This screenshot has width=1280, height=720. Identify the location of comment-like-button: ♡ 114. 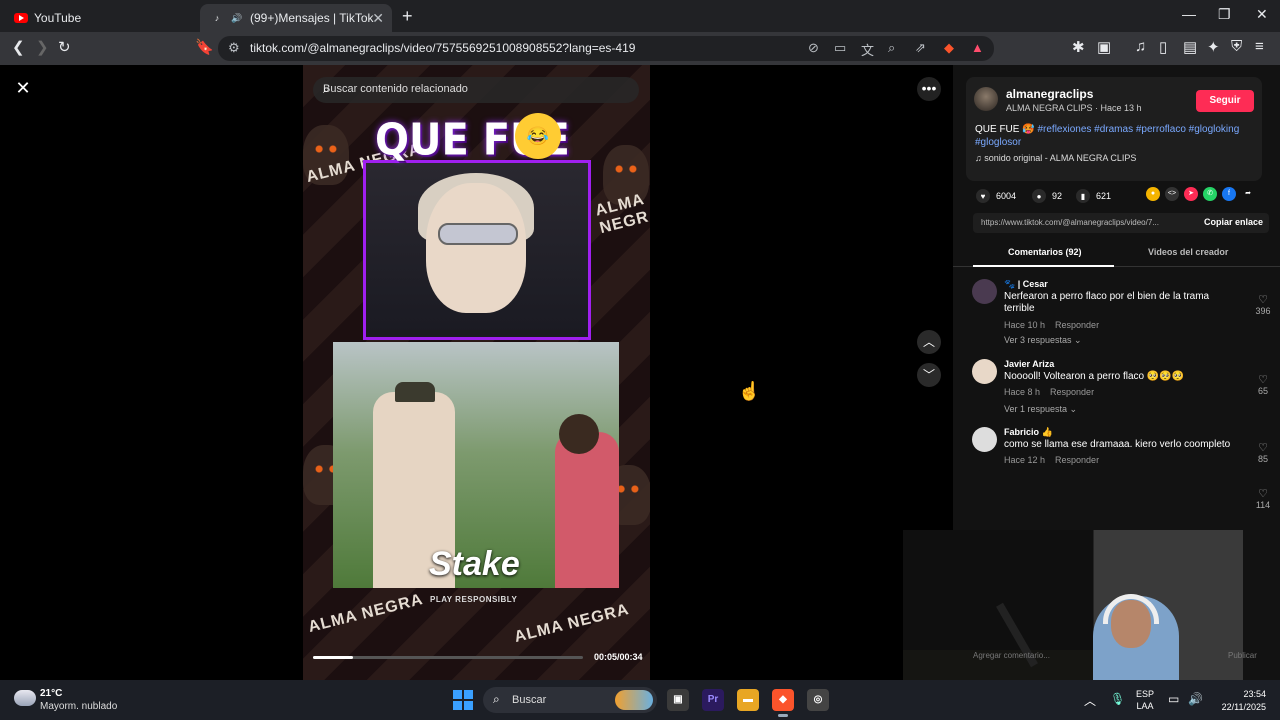
(1263, 498).